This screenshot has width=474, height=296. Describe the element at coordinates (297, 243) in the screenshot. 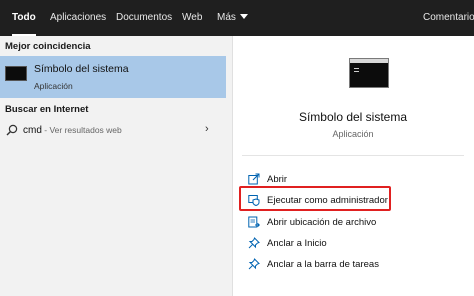

I see `action-pin-to-start-label: Anclar a Inicio` at that location.